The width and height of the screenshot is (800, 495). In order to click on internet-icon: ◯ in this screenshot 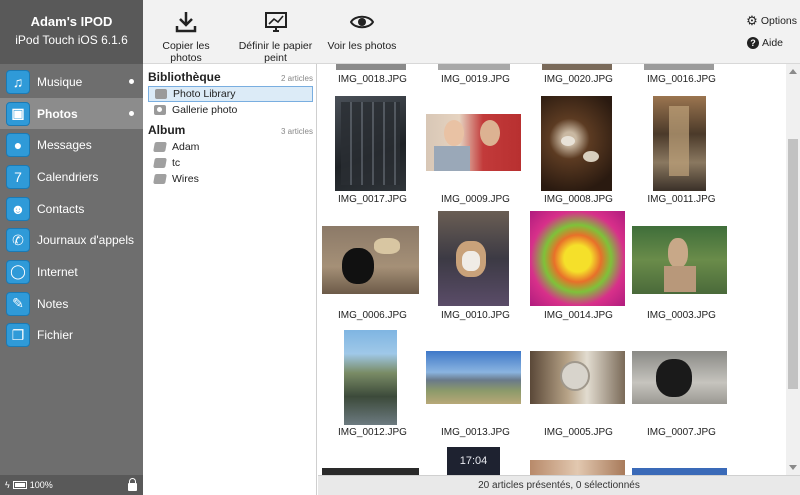, I will do `click(18, 271)`.